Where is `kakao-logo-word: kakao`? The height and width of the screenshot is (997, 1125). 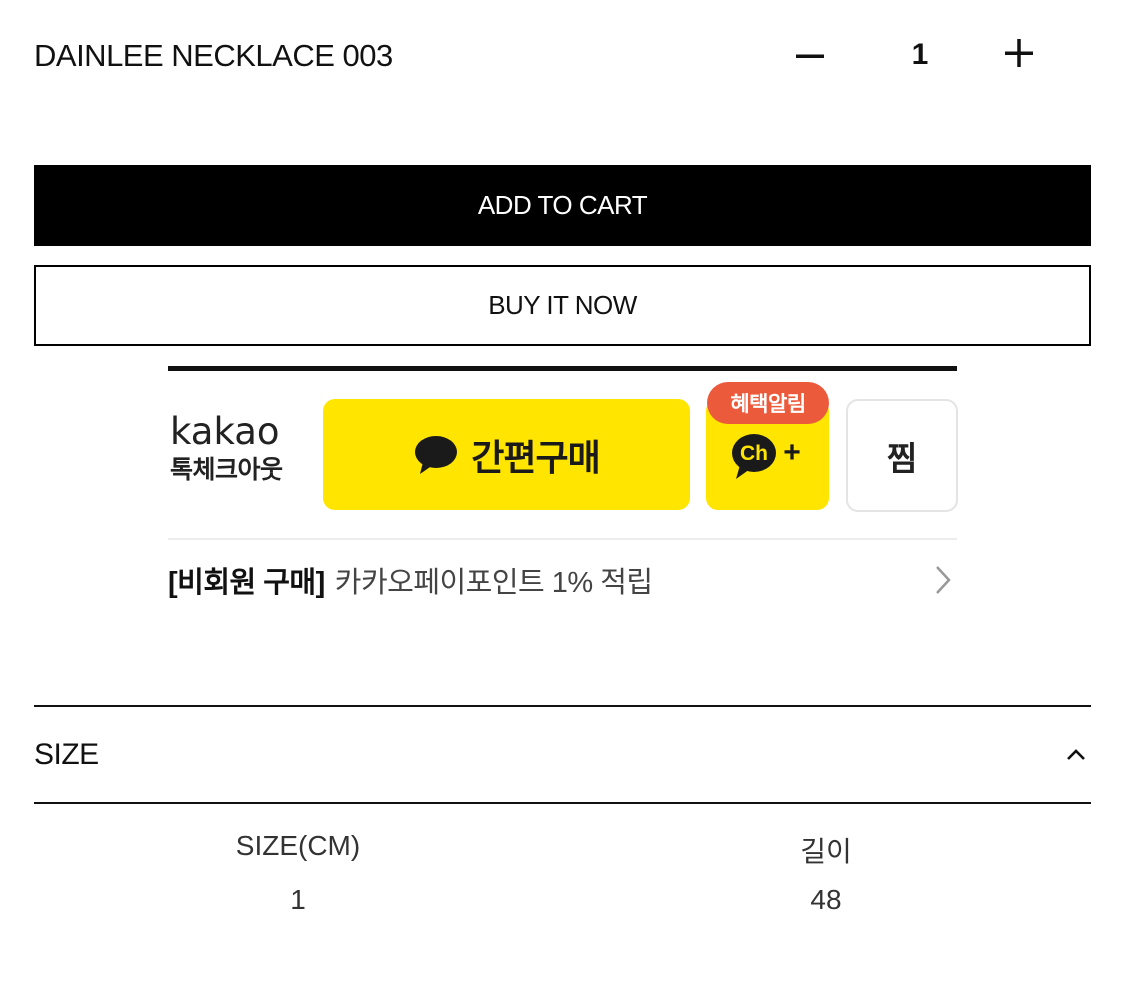 kakao-logo-word: kakao is located at coordinates (225, 431).